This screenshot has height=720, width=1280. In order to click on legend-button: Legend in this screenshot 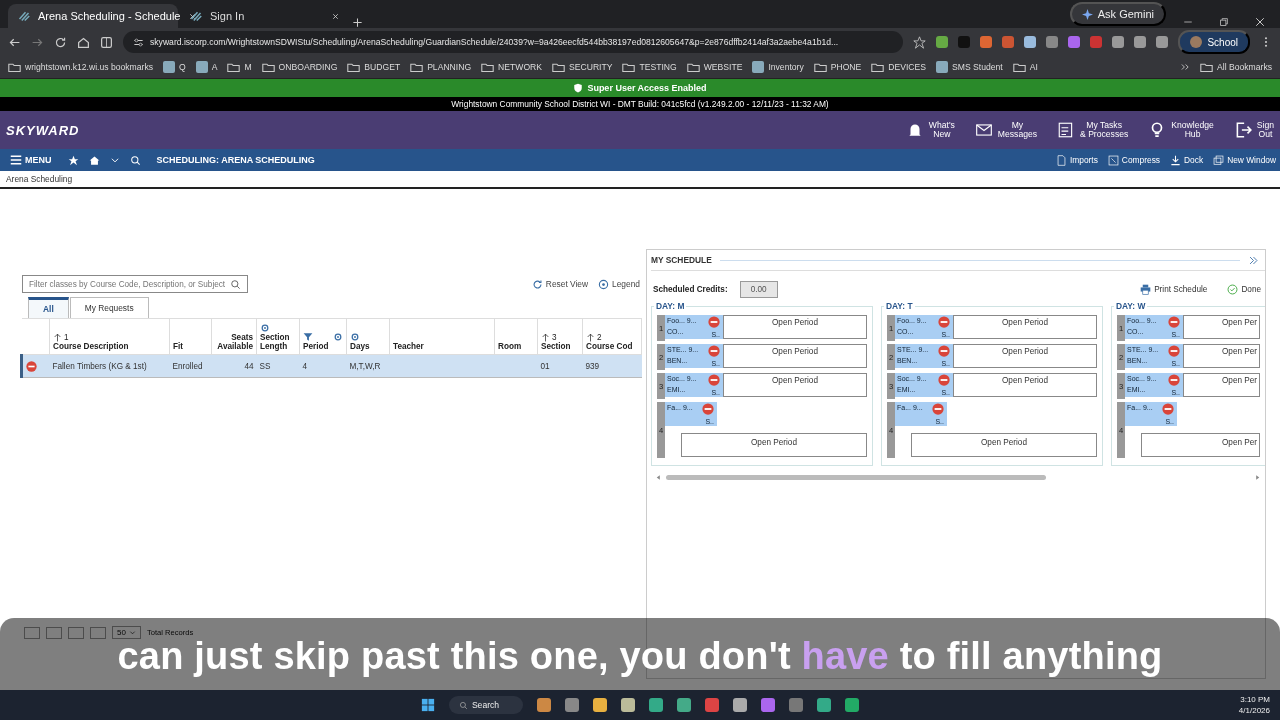, I will do `click(619, 284)`.